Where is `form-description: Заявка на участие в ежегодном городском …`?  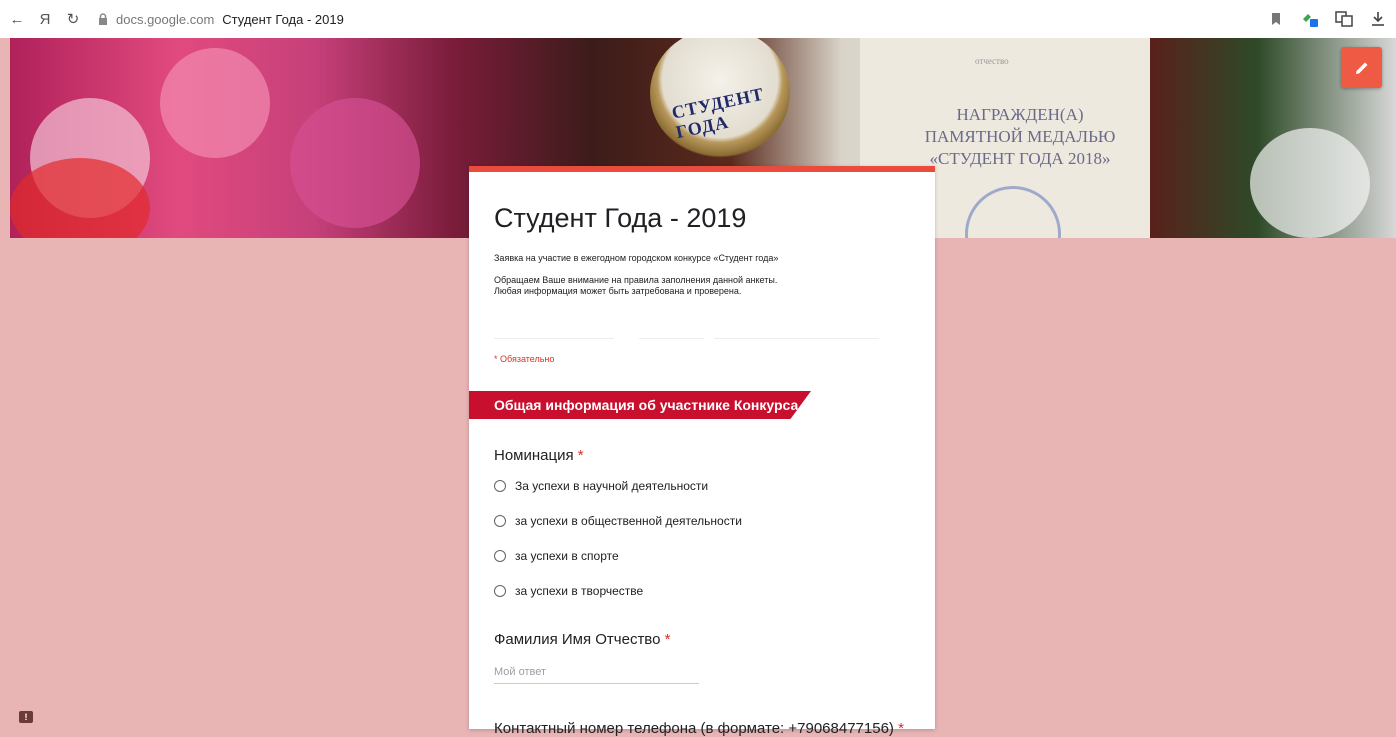
form-description: Заявка на участие в ежегодном городском … is located at coordinates (636, 258).